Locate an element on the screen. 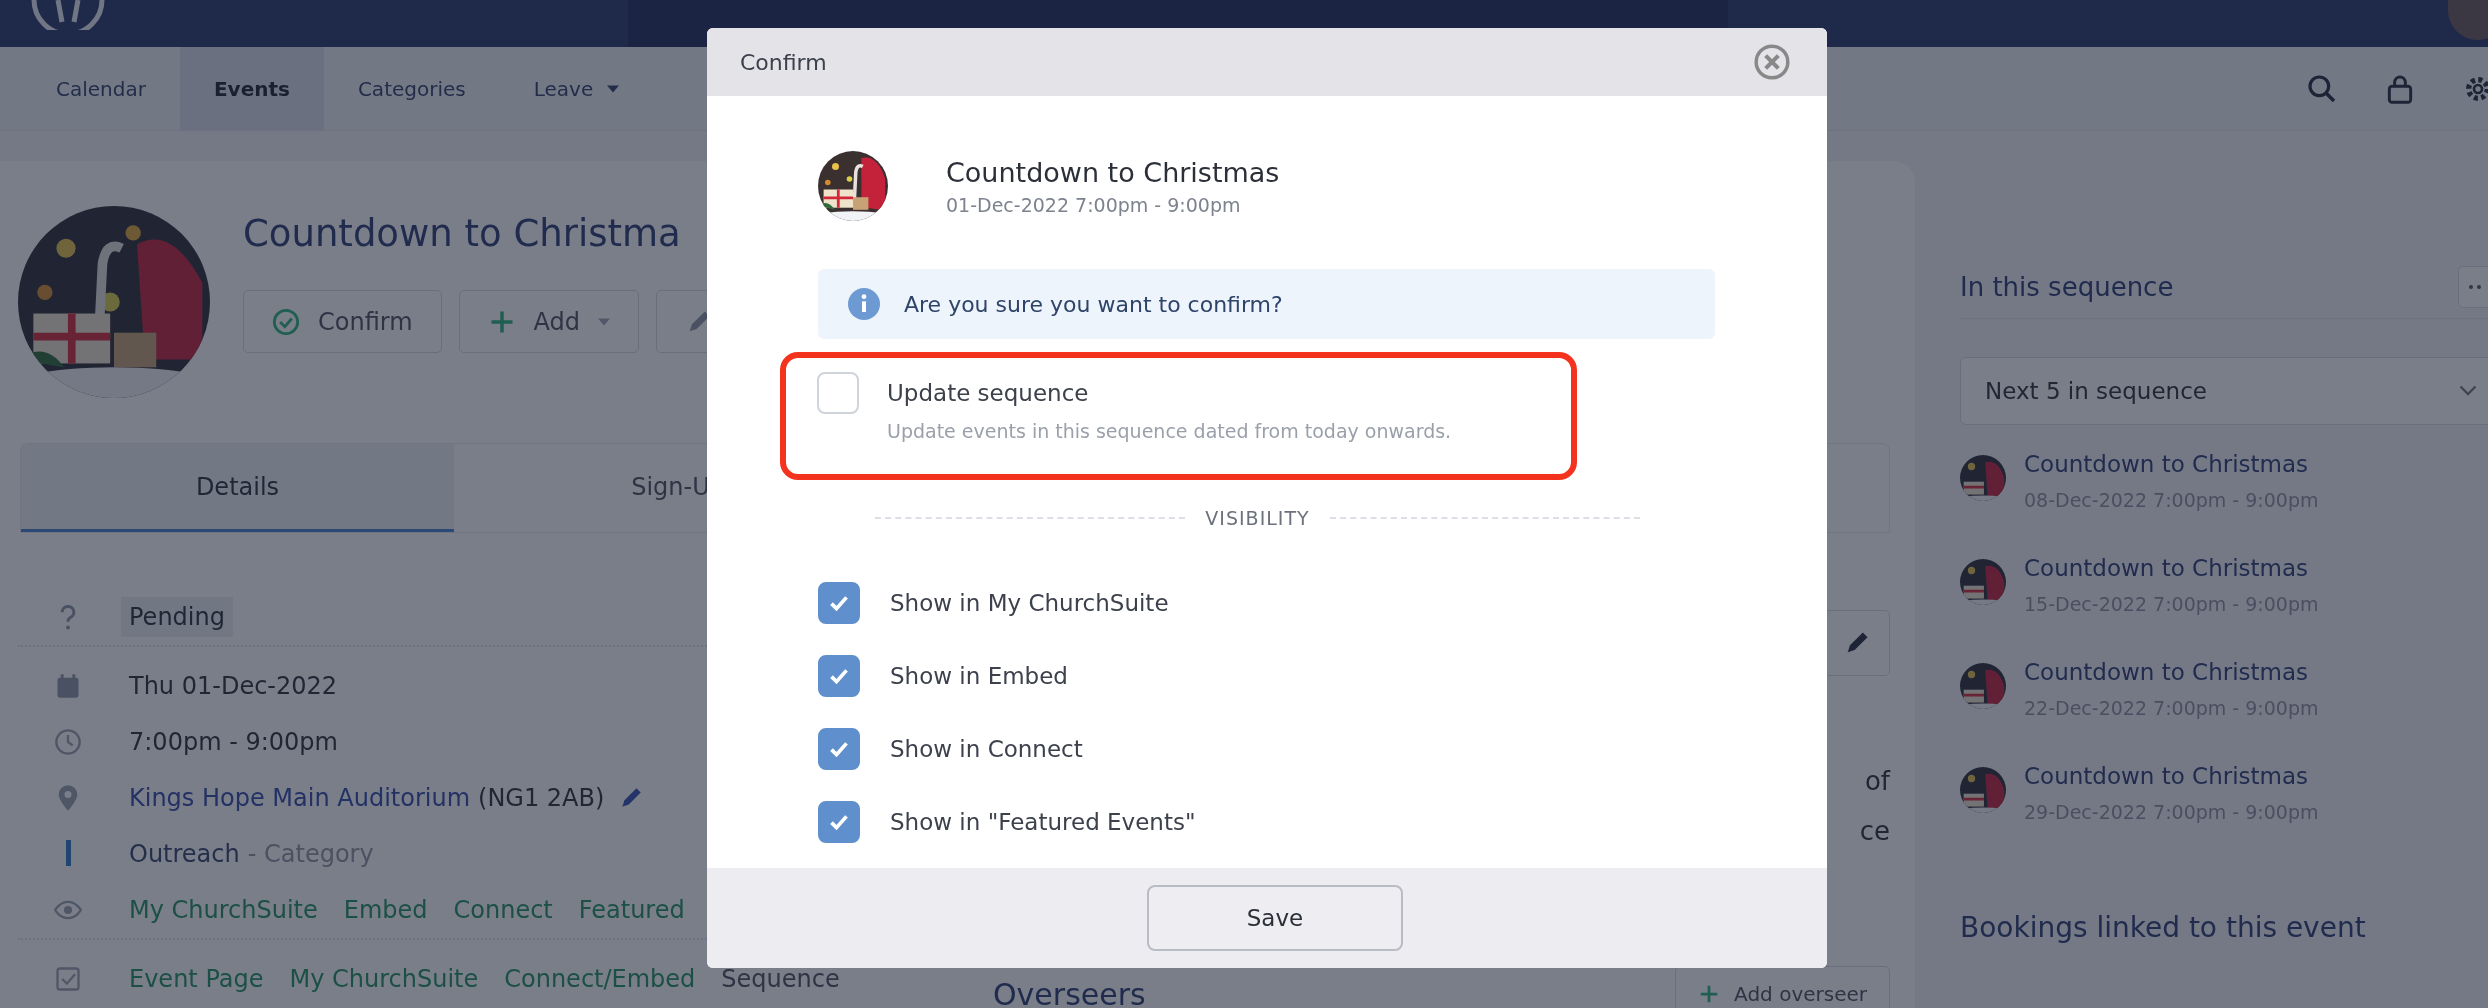 The width and height of the screenshot is (2488, 1008). nav-tab: Events is located at coordinates (251, 88).